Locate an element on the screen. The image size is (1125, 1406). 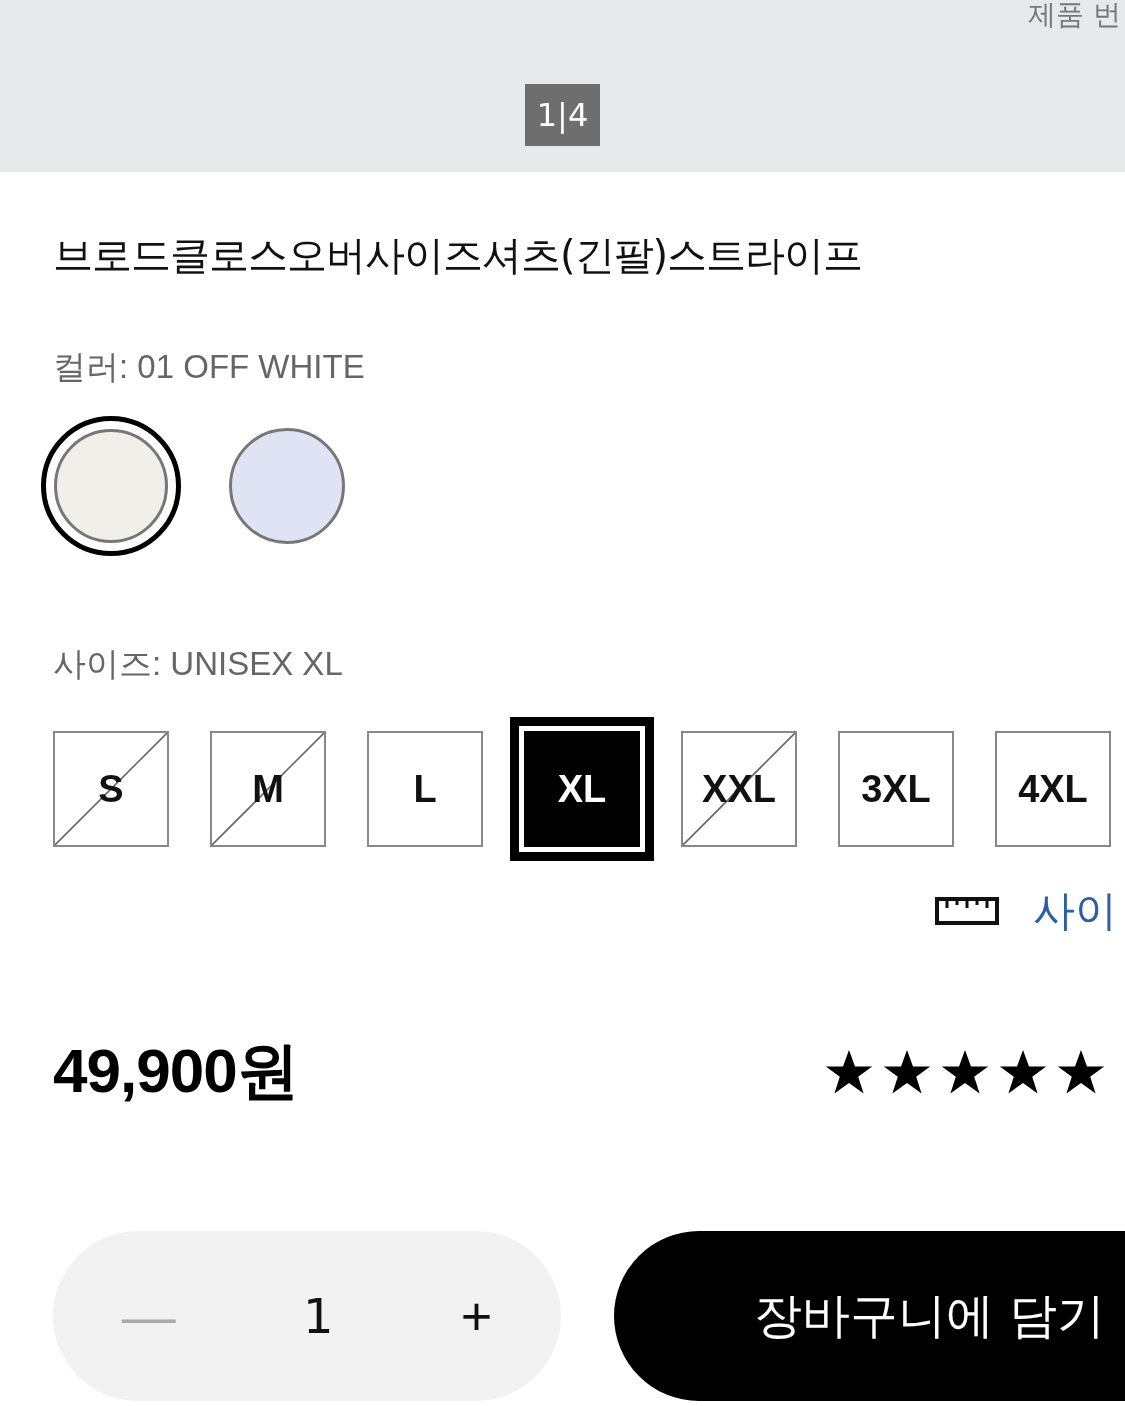
quantity-value: 1 is located at coordinates (318, 1316).